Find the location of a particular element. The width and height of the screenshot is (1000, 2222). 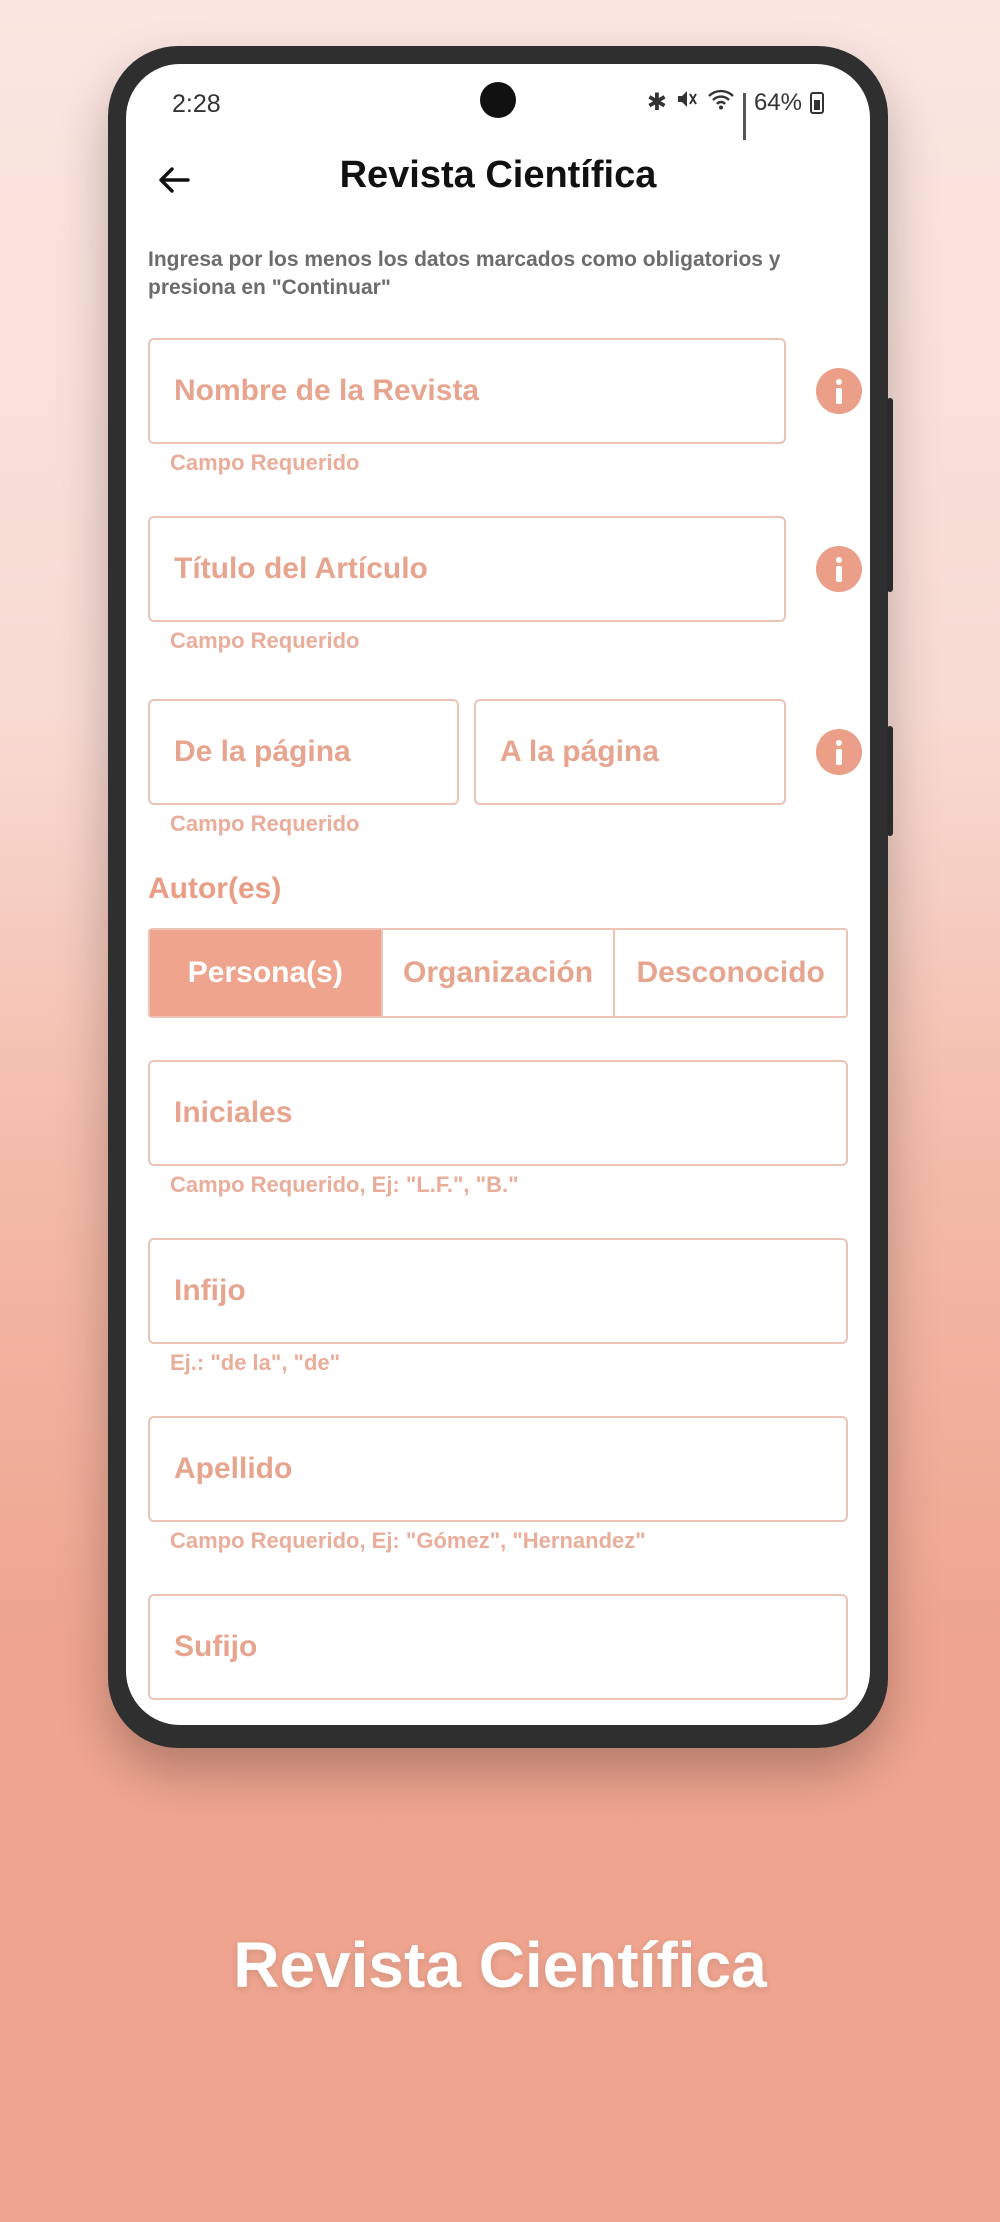

pages-info-icon is located at coordinates (839, 752).